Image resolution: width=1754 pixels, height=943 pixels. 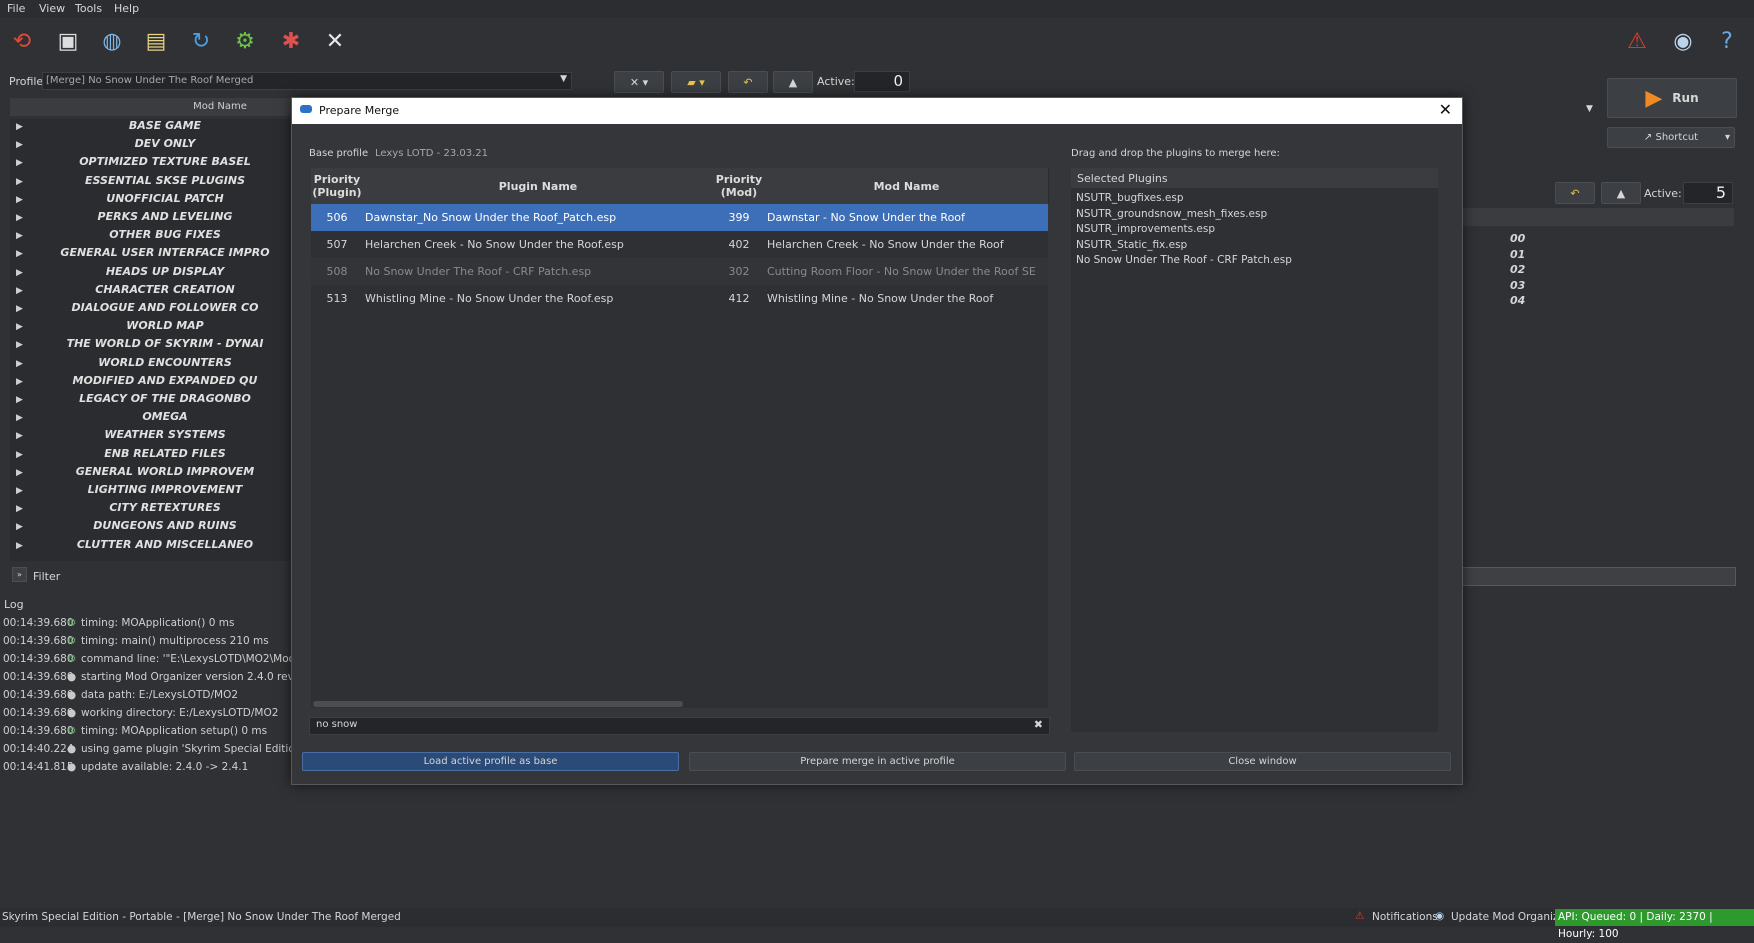 I want to click on plugins-tools-icon: ✱, so click(x=291, y=41).